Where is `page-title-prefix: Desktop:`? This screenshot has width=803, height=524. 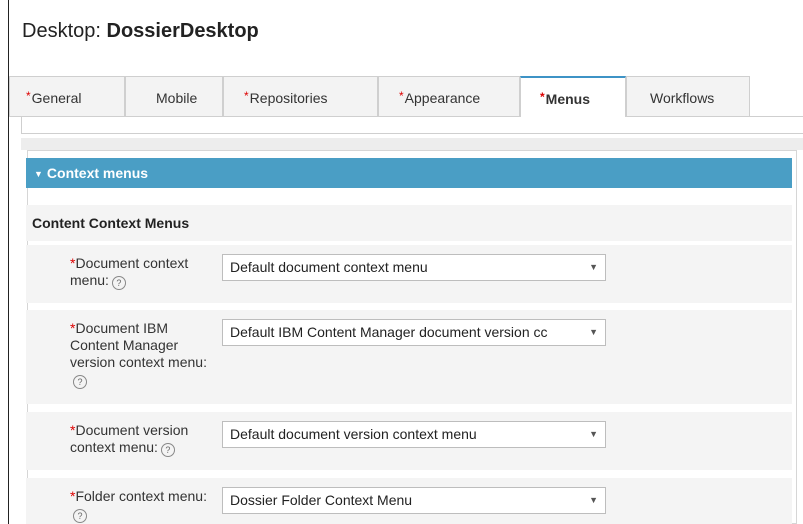 page-title-prefix: Desktop: is located at coordinates (61, 31).